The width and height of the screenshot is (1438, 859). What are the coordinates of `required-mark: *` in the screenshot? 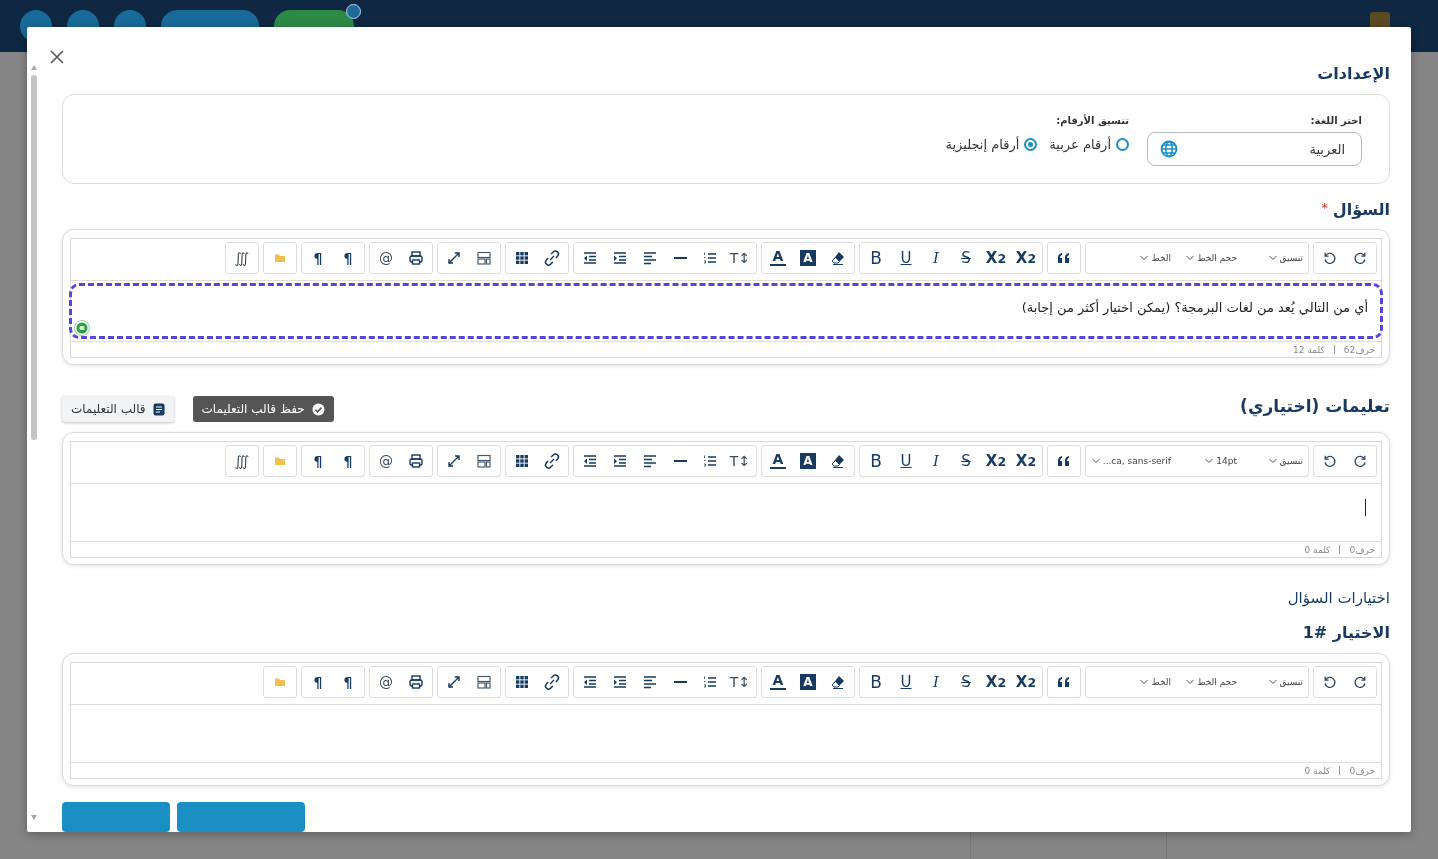 It's located at (1324, 207).